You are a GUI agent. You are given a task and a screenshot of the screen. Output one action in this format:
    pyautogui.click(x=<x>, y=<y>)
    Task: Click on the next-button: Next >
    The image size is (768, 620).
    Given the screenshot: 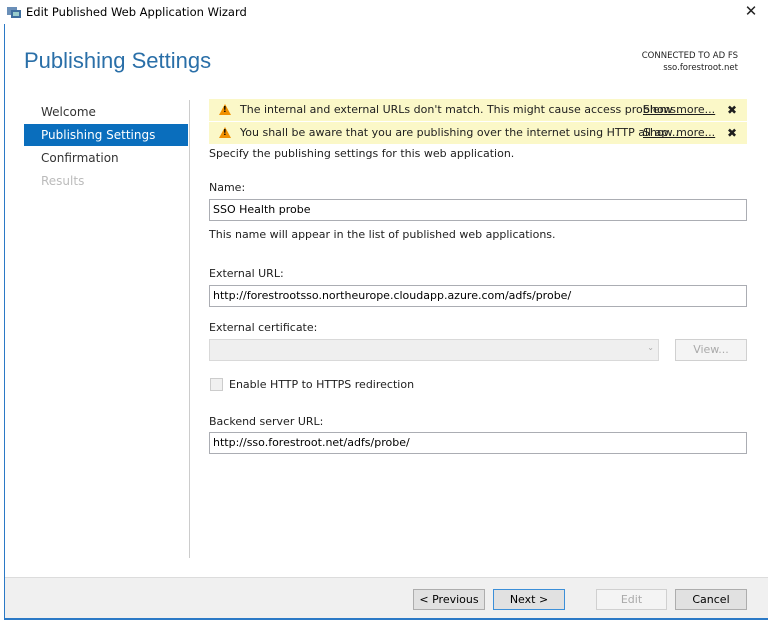 What is the action you would take?
    pyautogui.click(x=529, y=599)
    